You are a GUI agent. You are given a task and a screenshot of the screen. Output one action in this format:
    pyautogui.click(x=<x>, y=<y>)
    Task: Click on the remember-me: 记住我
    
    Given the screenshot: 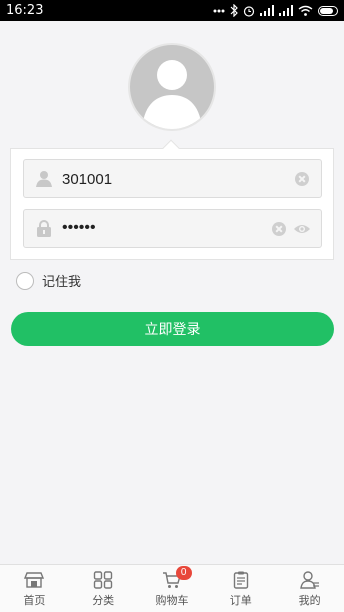 What is the action you would take?
    pyautogui.click(x=48, y=280)
    